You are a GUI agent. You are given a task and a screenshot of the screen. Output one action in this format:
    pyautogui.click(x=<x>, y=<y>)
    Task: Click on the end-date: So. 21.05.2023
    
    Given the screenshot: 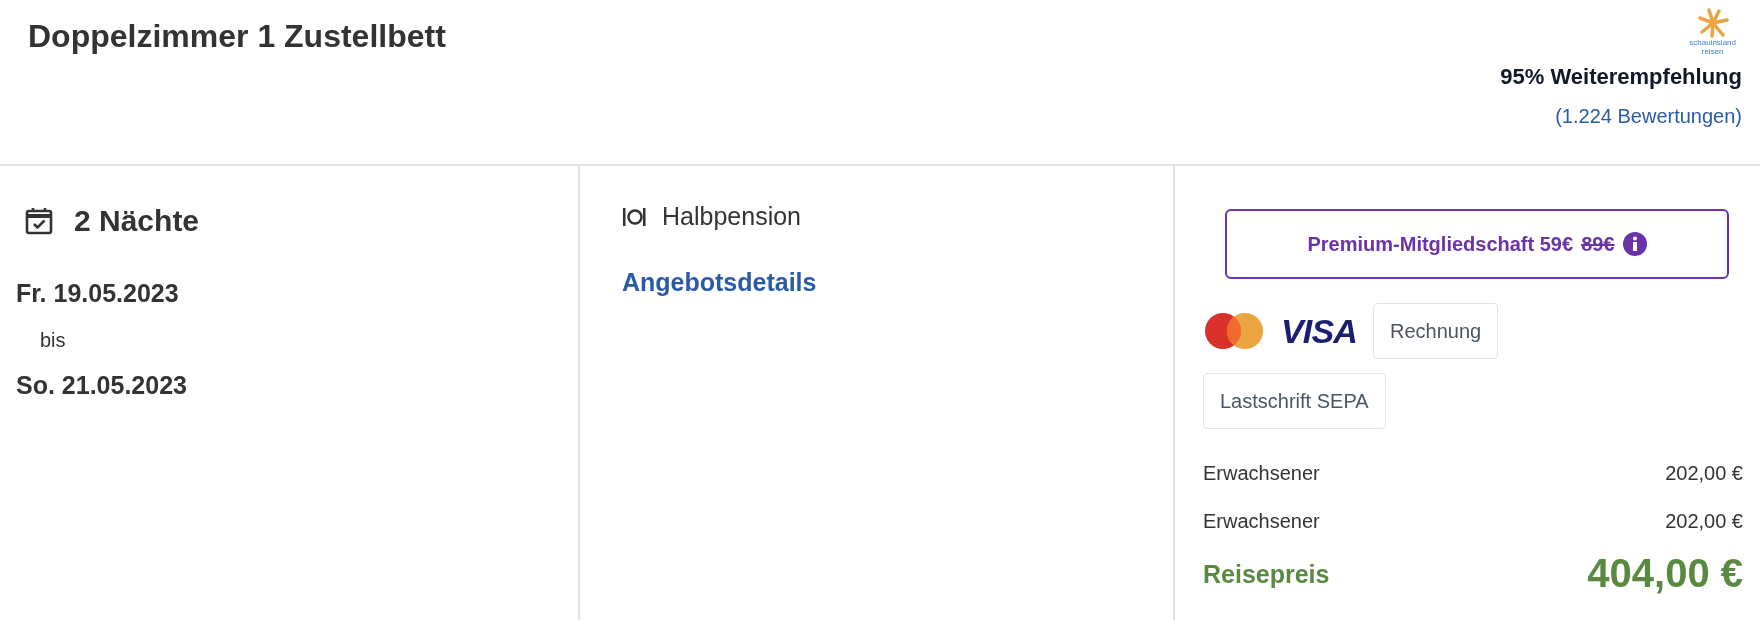 What is the action you would take?
    pyautogui.click(x=102, y=385)
    